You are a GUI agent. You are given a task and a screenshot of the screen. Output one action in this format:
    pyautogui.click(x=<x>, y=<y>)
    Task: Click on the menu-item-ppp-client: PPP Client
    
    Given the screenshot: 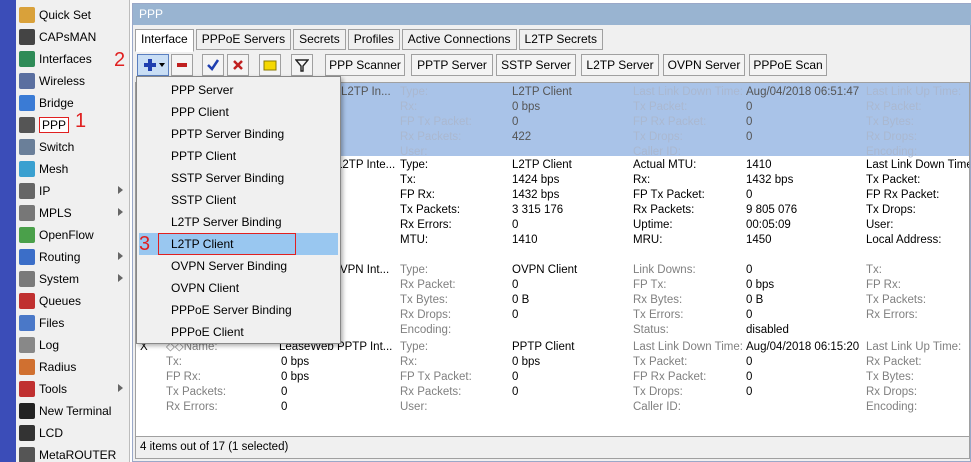 What is the action you would take?
    pyautogui.click(x=238, y=112)
    